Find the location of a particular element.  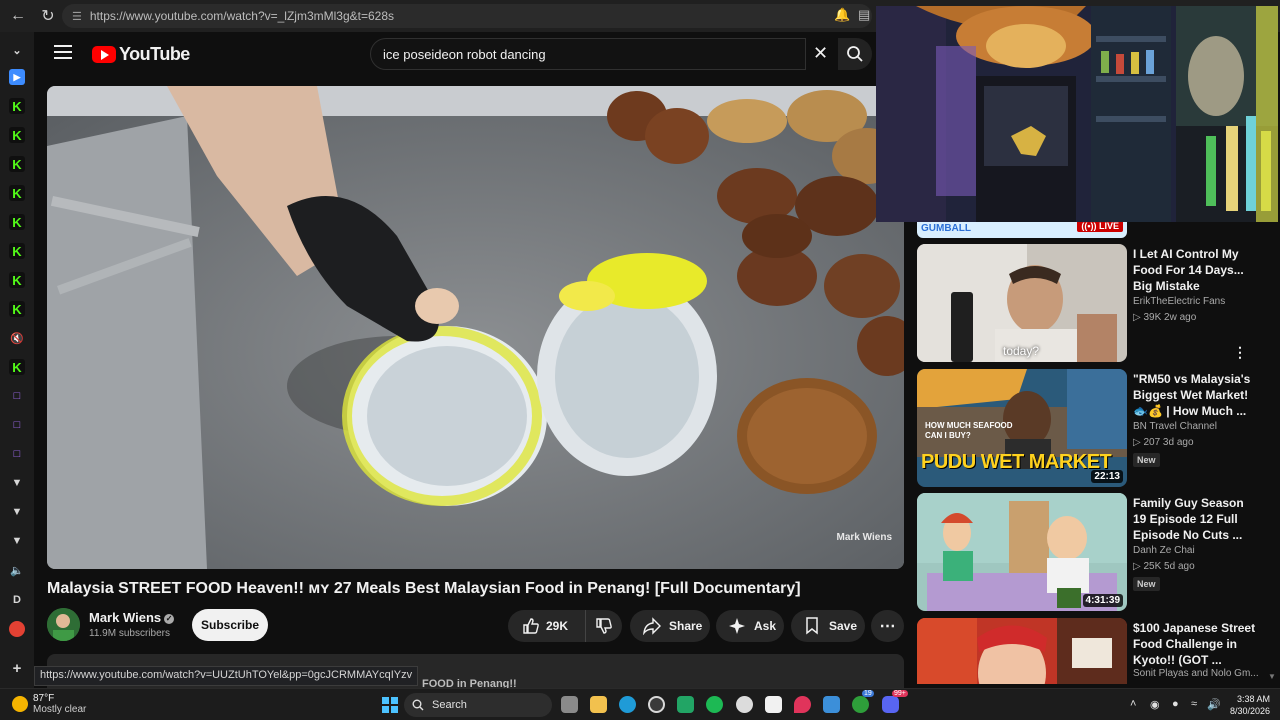

channel-name: Mark Wiens ✓ is located at coordinates (132, 617).